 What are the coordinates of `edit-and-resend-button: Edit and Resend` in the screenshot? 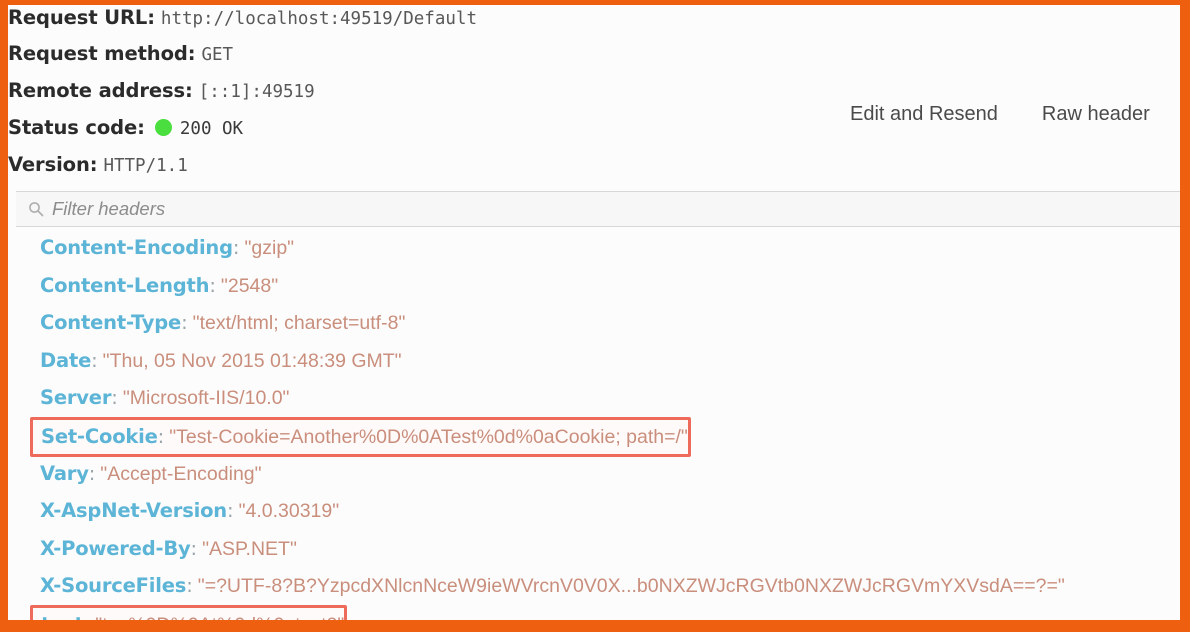 It's located at (924, 114).